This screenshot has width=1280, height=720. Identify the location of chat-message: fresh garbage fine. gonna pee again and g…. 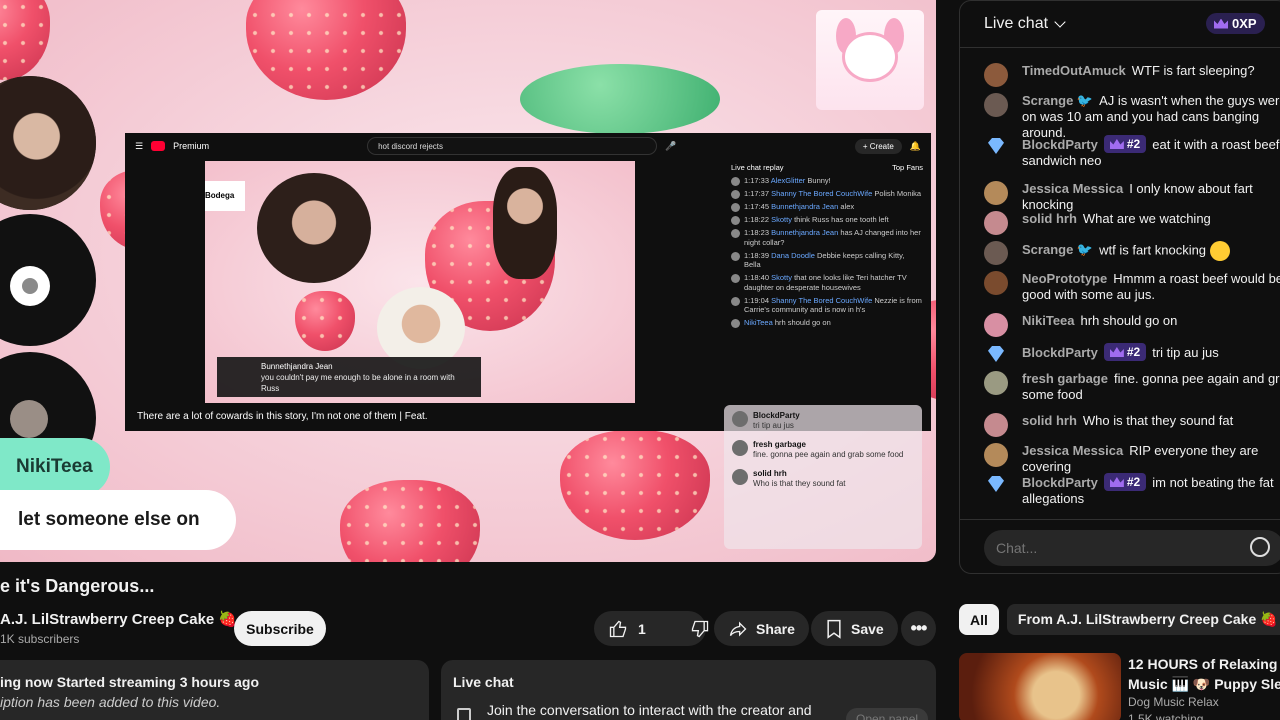
(1132, 387).